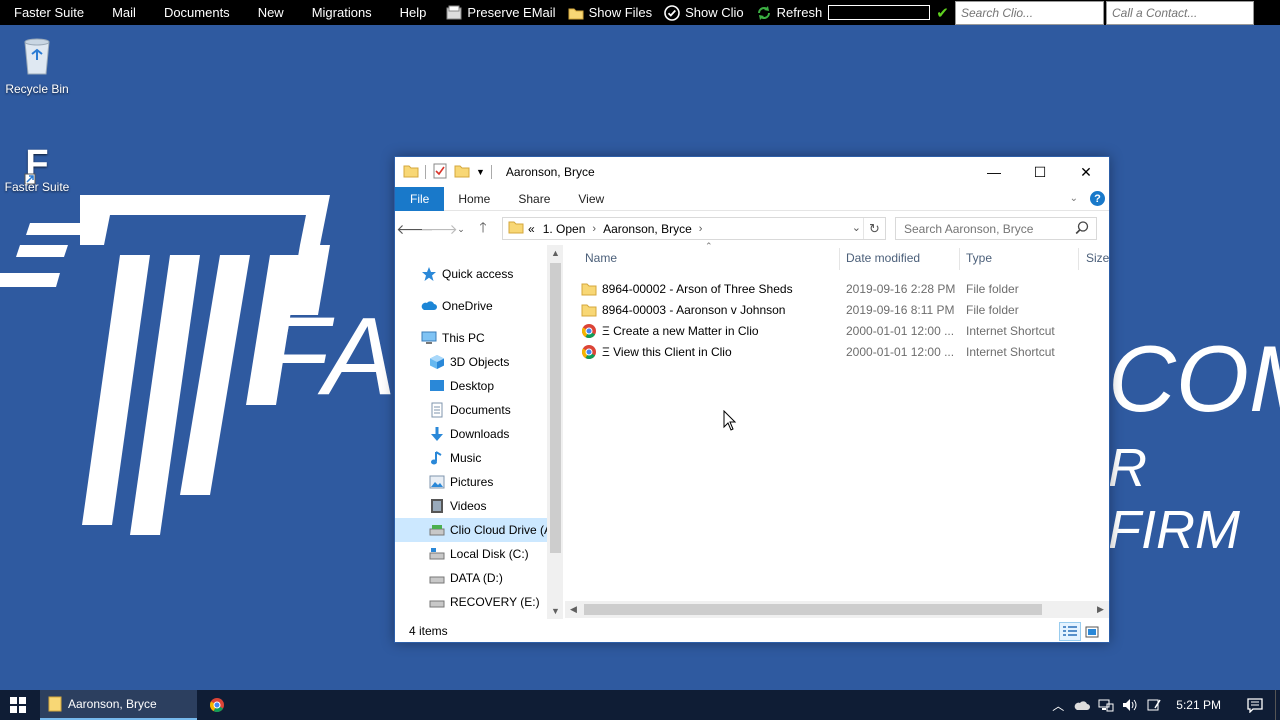 This screenshot has height=720, width=1280. I want to click on column-header-date-modified: Date modified, so click(883, 258).